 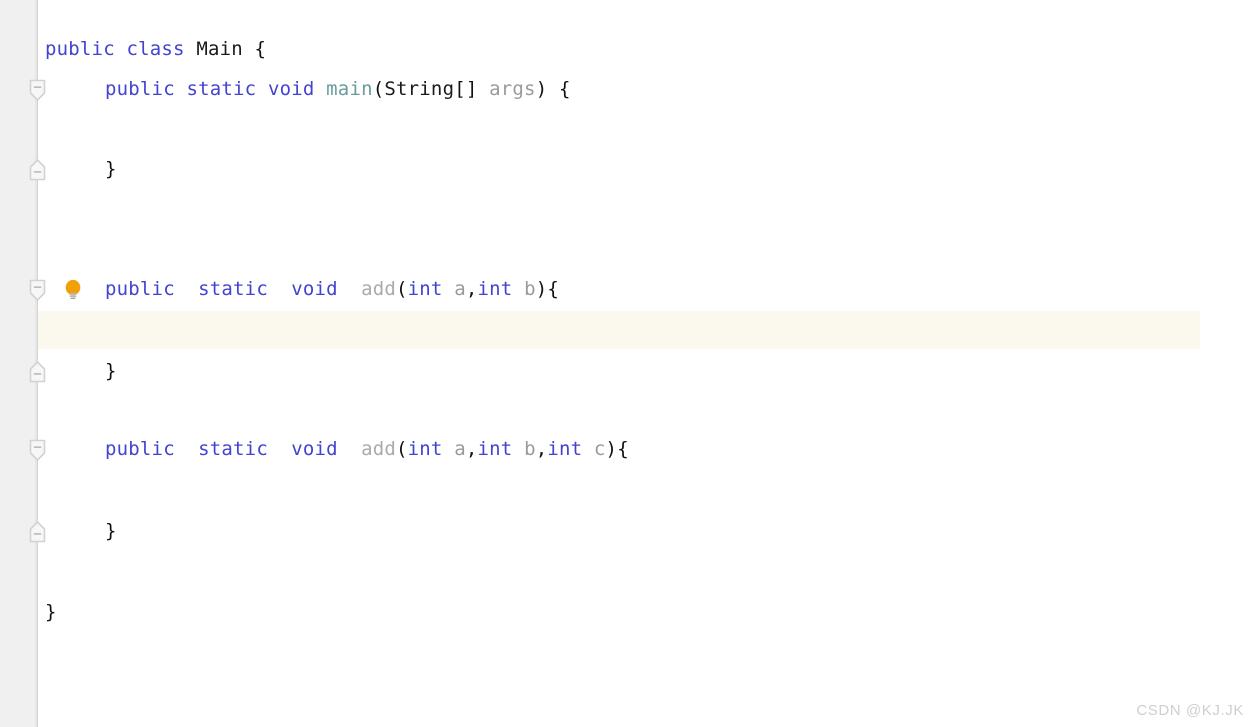 I want to click on code-token: main, so click(x=349, y=89).